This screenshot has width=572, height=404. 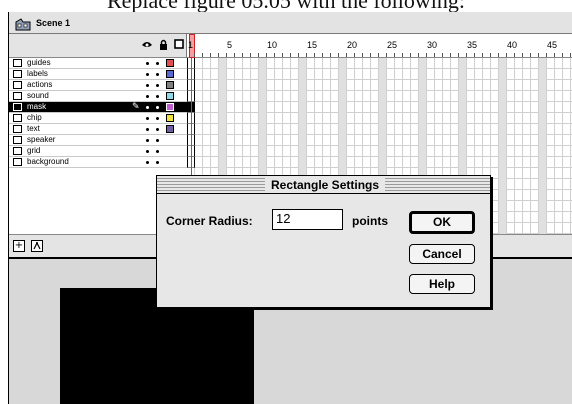 What do you see at coordinates (98, 129) in the screenshot?
I see `layer-row-text: text` at bounding box center [98, 129].